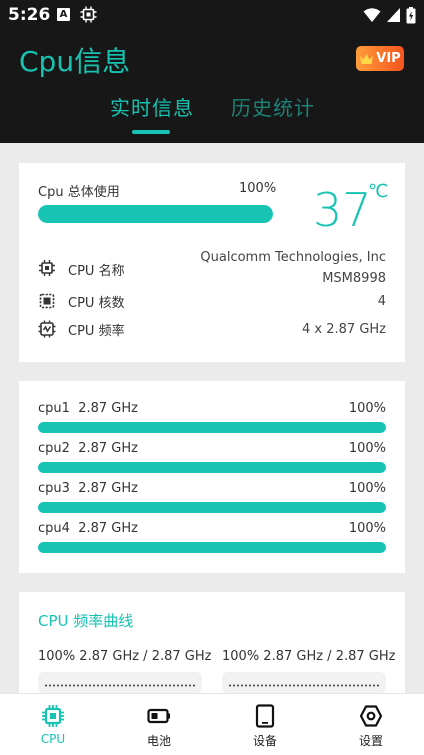 The width and height of the screenshot is (424, 755). I want to click on cpu-frequency-label: CPU 频率, so click(96, 331).